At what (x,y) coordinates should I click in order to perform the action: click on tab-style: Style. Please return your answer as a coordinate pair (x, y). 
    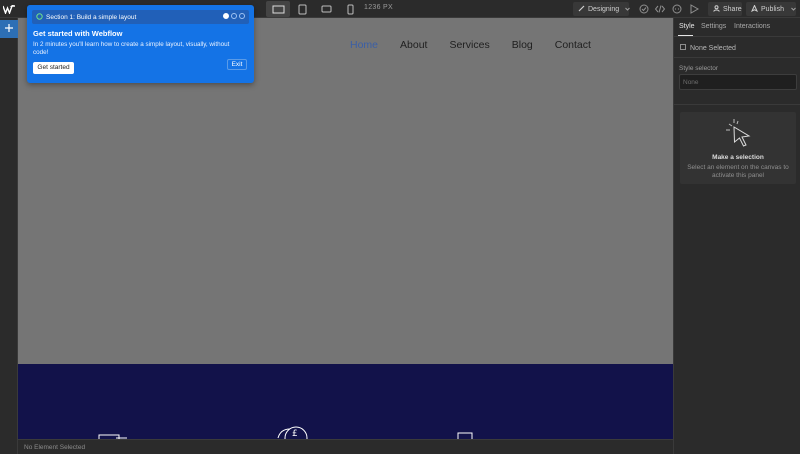
    Looking at the image, I should click on (687, 26).